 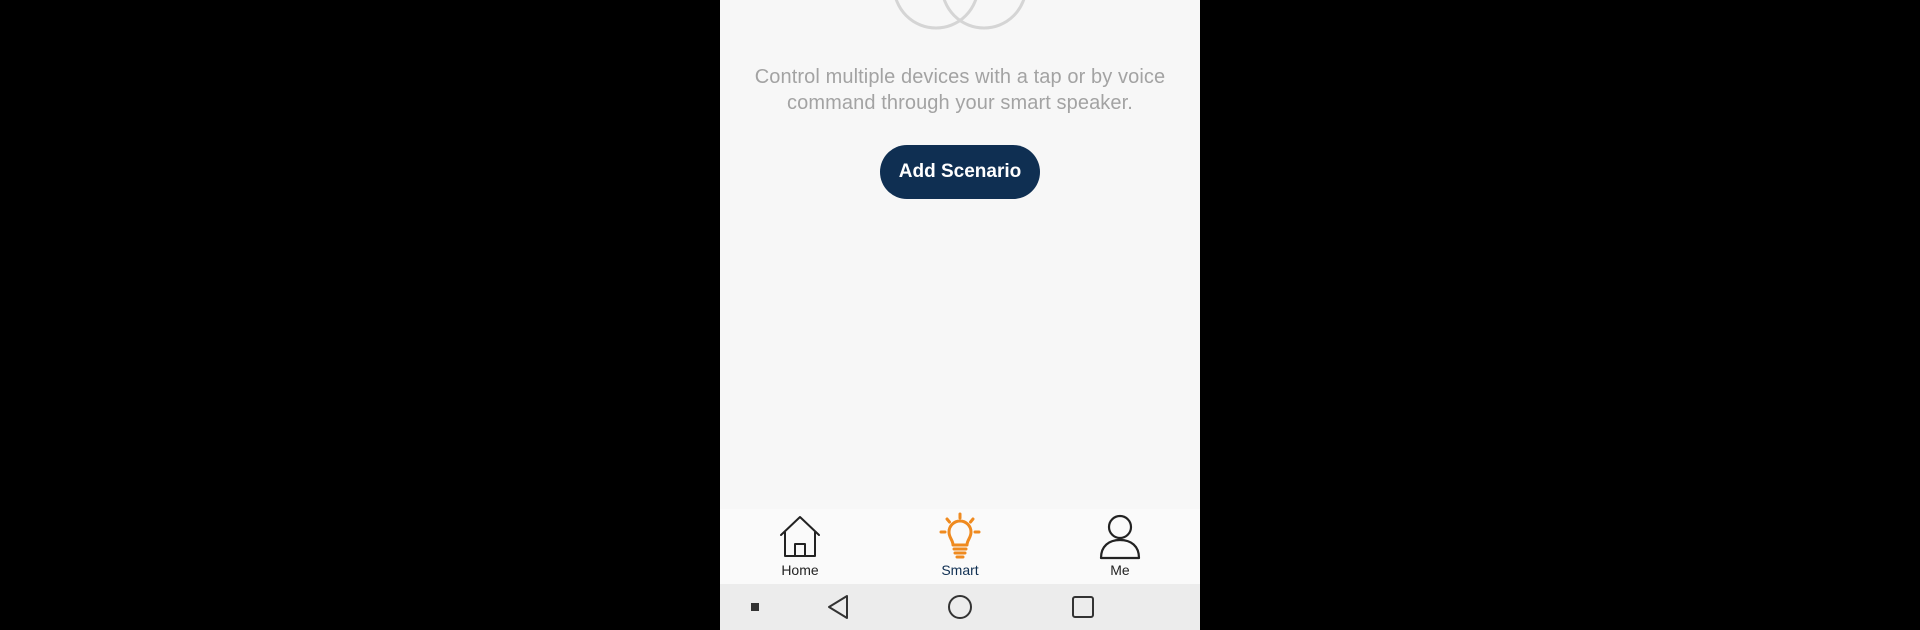 I want to click on tab-me: Me, so click(x=1120, y=546).